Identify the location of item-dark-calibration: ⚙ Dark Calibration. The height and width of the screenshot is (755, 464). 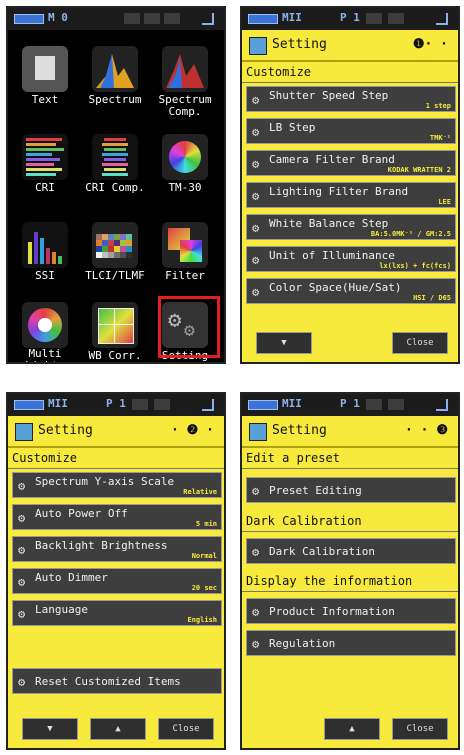
(351, 551).